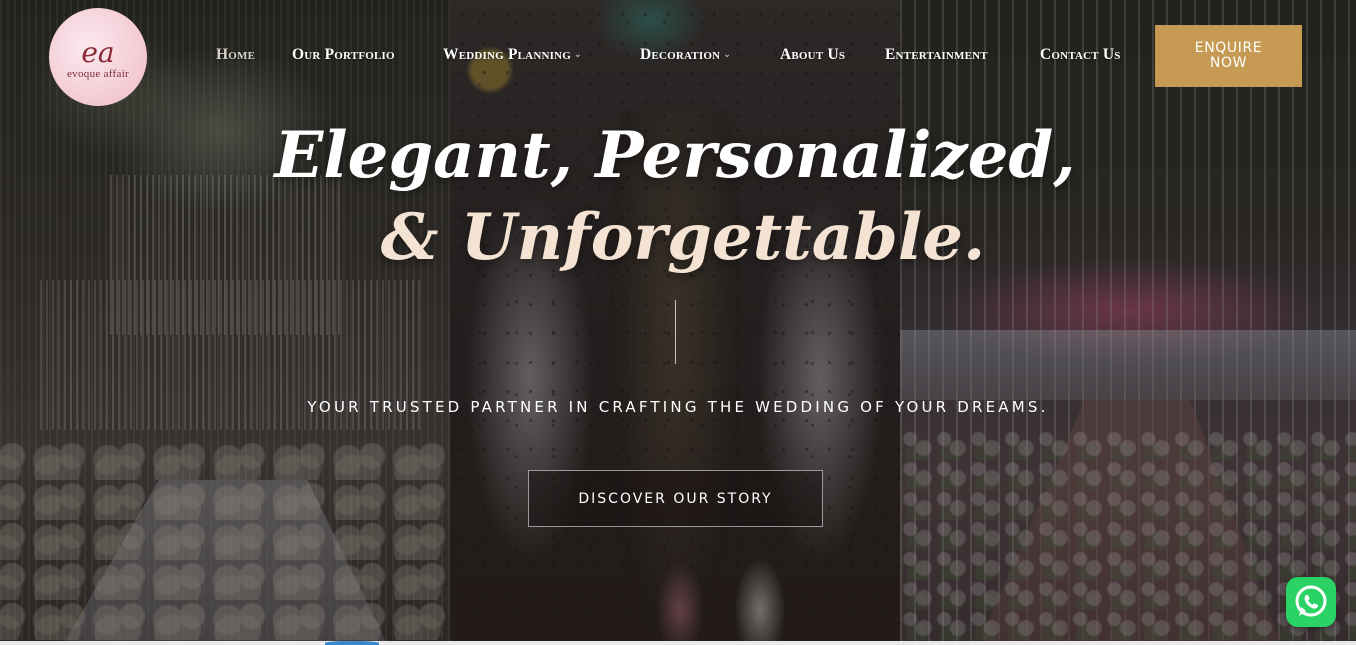 The height and width of the screenshot is (645, 1356). I want to click on whatsapp-icon, so click(1311, 601).